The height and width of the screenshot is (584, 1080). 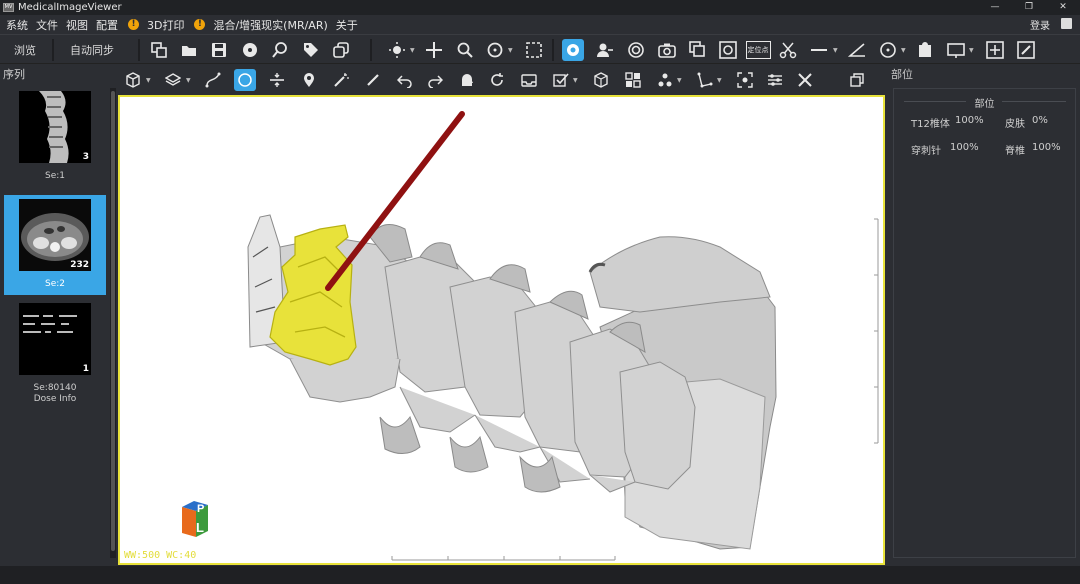 What do you see at coordinates (705, 80) in the screenshot?
I see `polyline-icon` at bounding box center [705, 80].